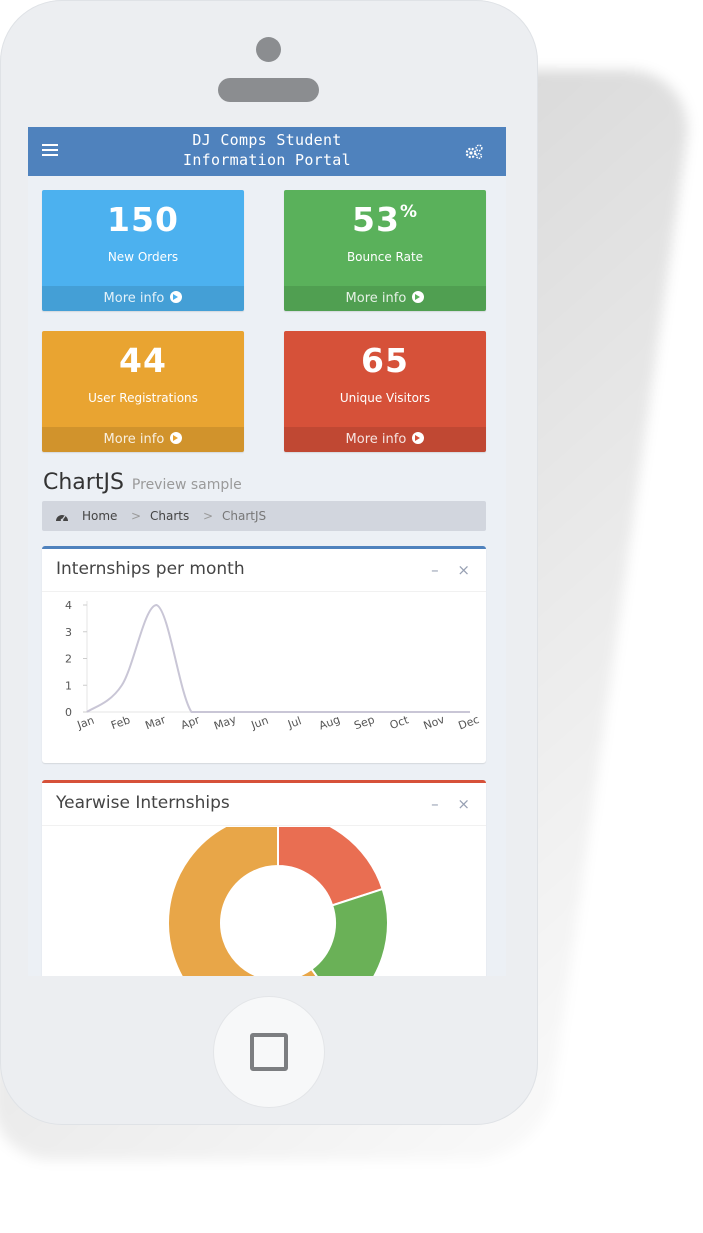  Describe the element at coordinates (329, 723) in the screenshot. I see `x-tick-label: Aug` at that location.